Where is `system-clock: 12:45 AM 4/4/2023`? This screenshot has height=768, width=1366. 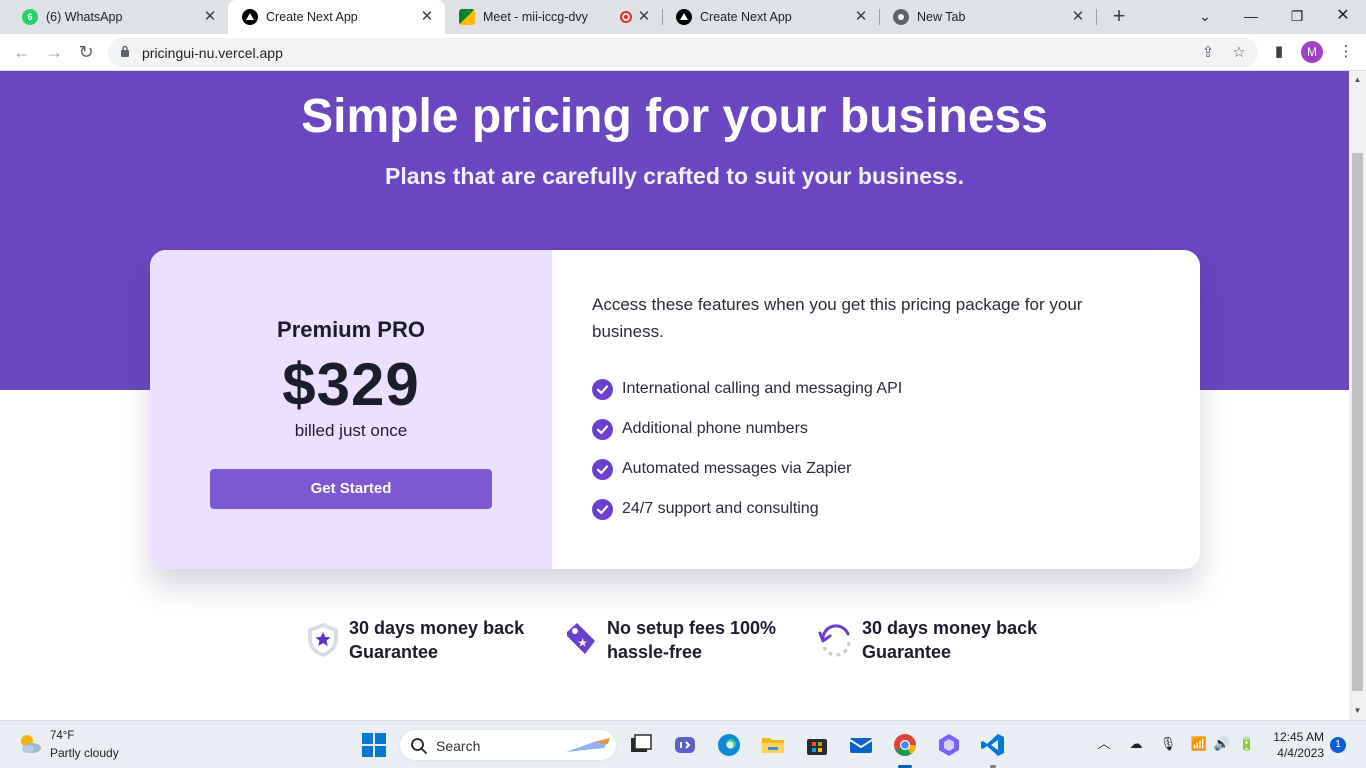 system-clock: 12:45 AM 4/4/2023 is located at coordinates (1293, 745).